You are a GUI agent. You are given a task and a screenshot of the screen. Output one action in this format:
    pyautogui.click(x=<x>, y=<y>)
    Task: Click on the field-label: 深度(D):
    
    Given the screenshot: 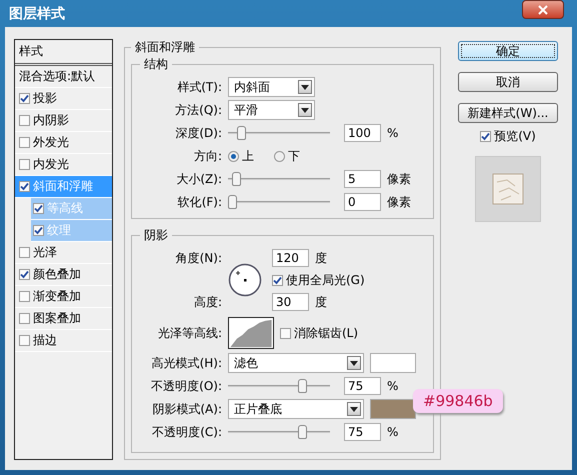 What is the action you would take?
    pyautogui.click(x=198, y=133)
    